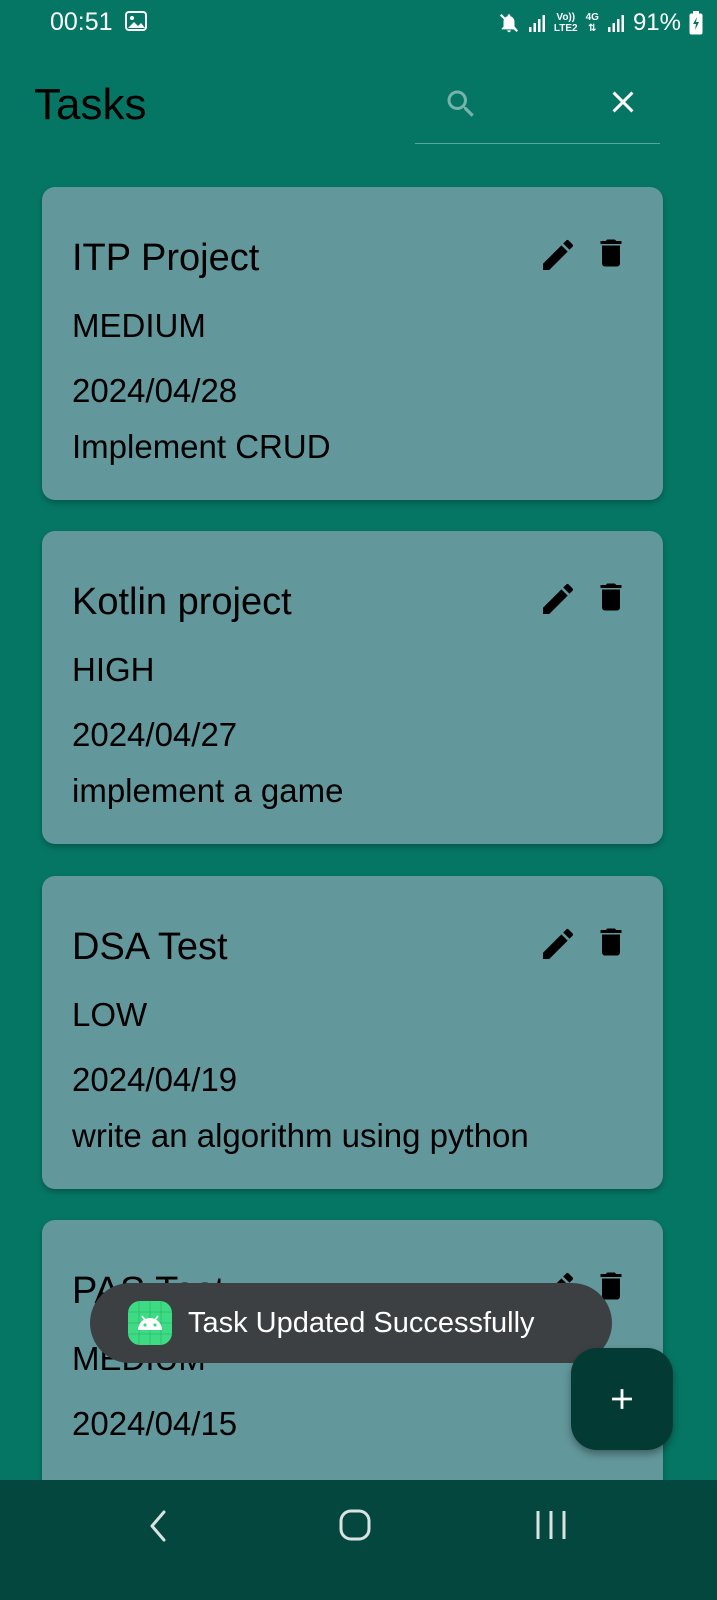 This screenshot has width=717, height=1600. What do you see at coordinates (110, 1014) in the screenshot?
I see `task-priority: LOW` at bounding box center [110, 1014].